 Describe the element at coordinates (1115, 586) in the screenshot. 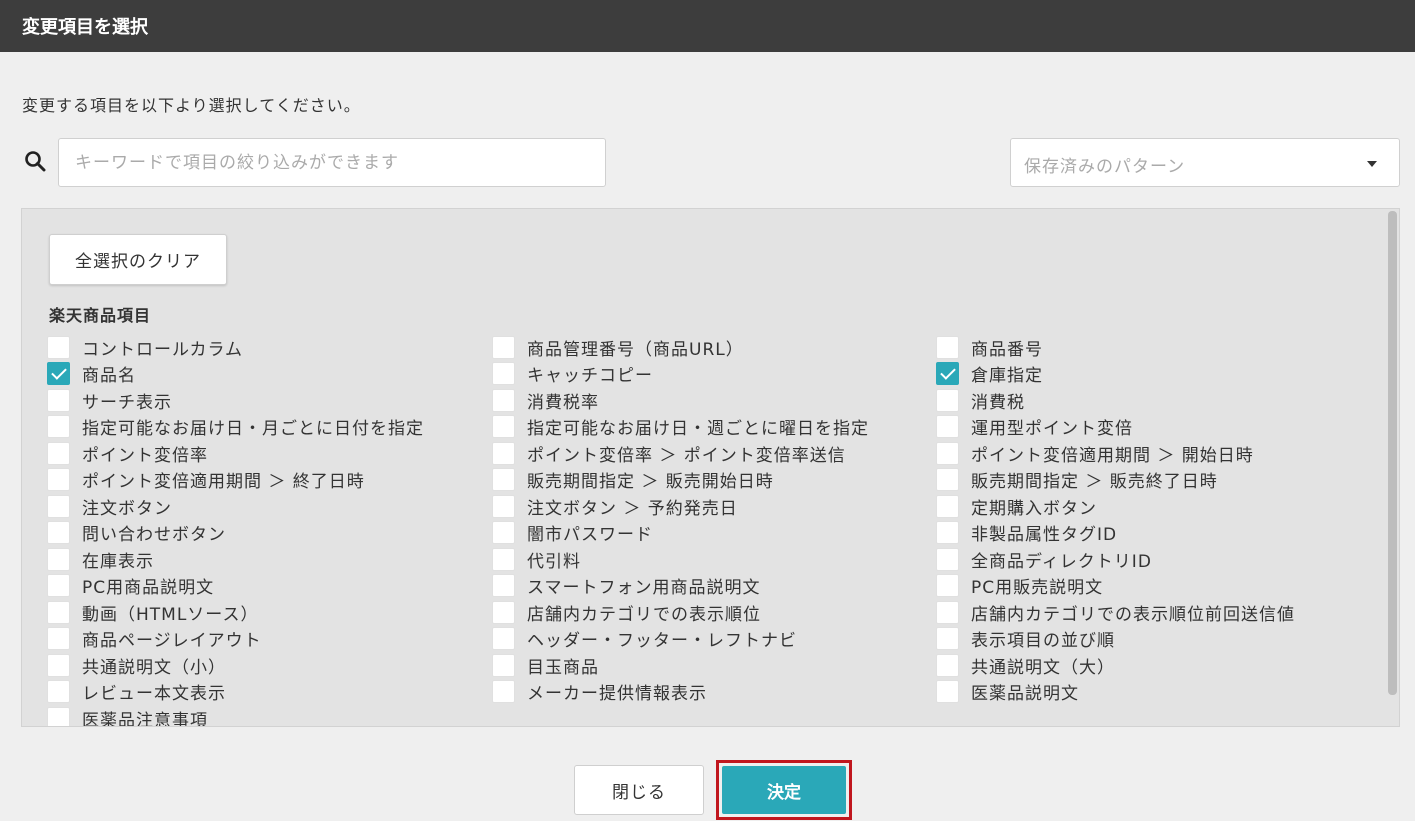

I see `checkbox-item: PC用販売説明文` at that location.